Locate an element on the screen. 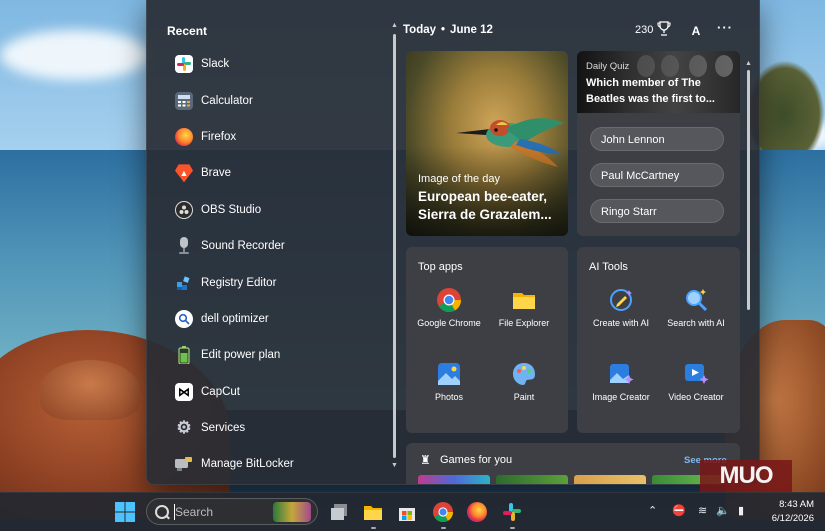  wifi-icon: ≋ is located at coordinates (702, 510).